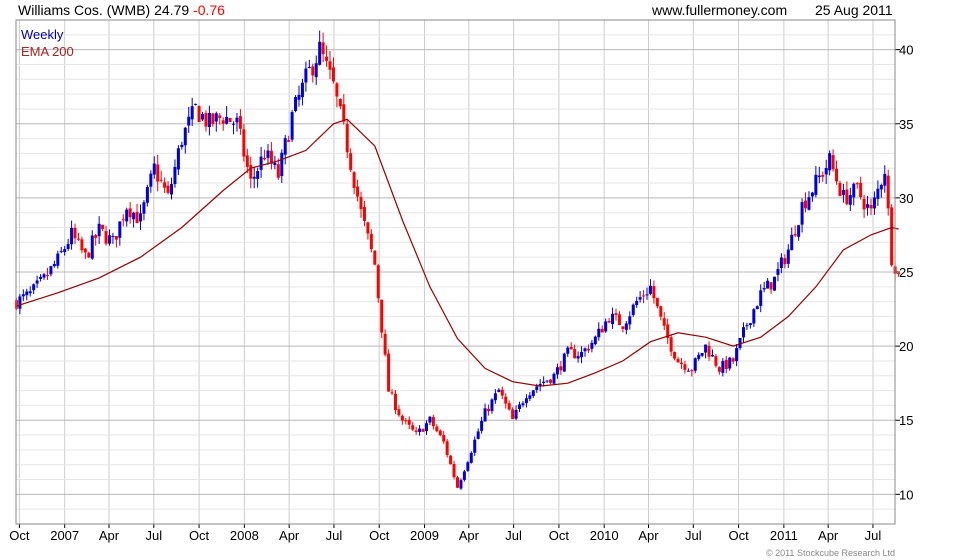 The image size is (980, 560). I want to click on legend-ema: EMA 200, so click(47, 51).